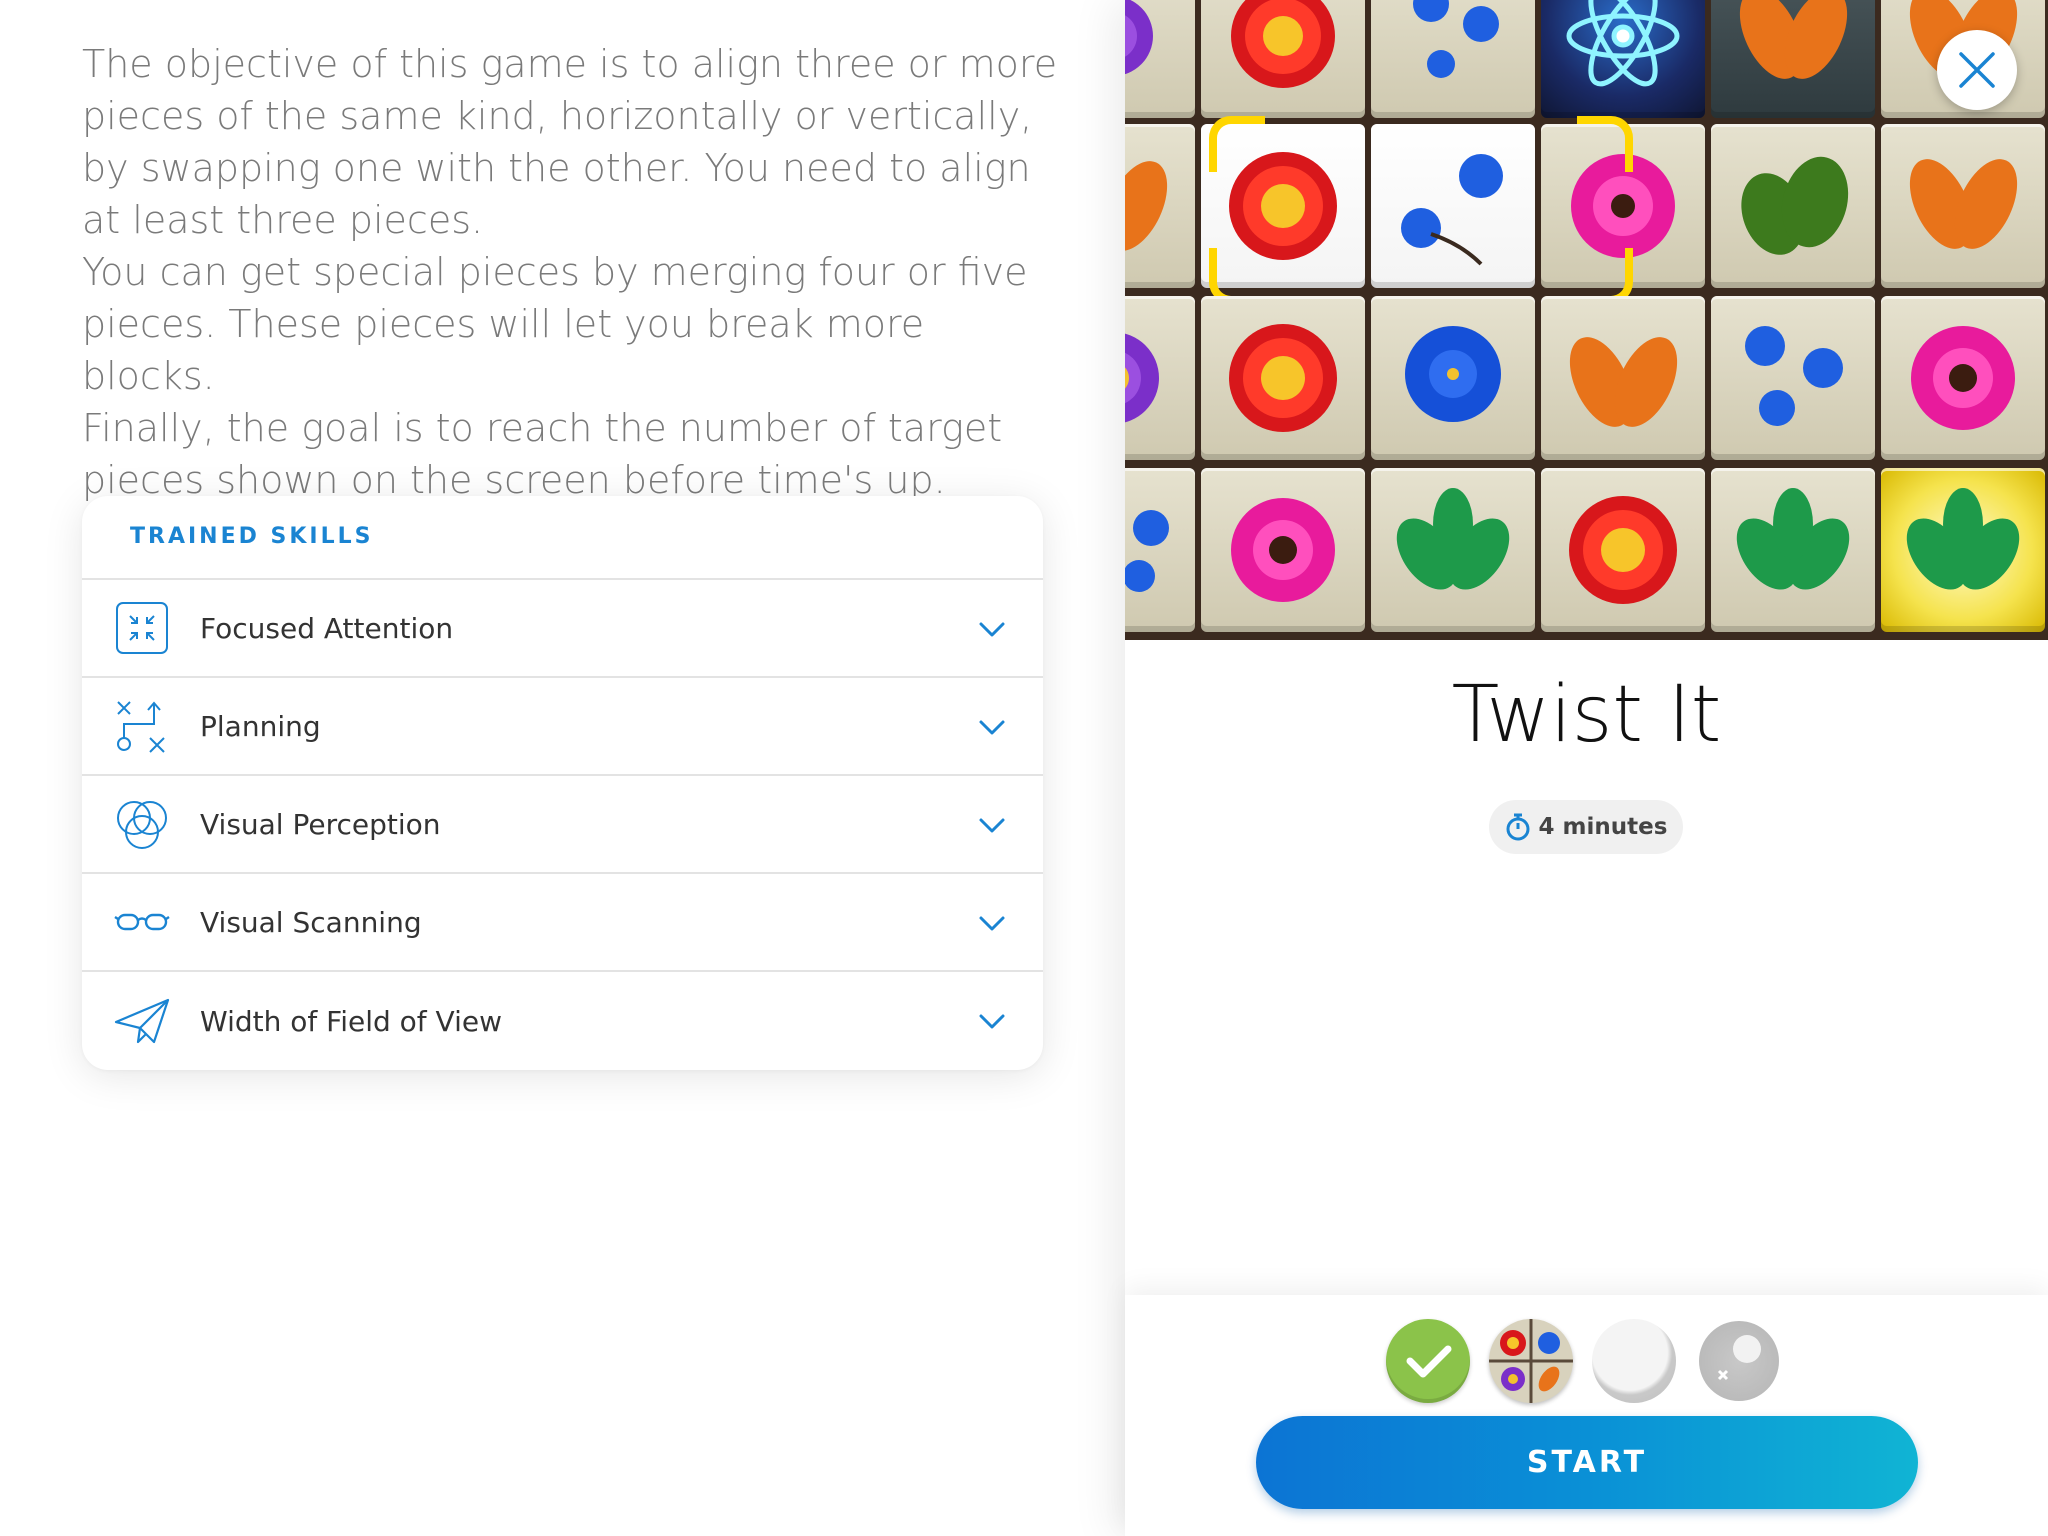  I want to click on skill-label: Visual Perception, so click(320, 824).